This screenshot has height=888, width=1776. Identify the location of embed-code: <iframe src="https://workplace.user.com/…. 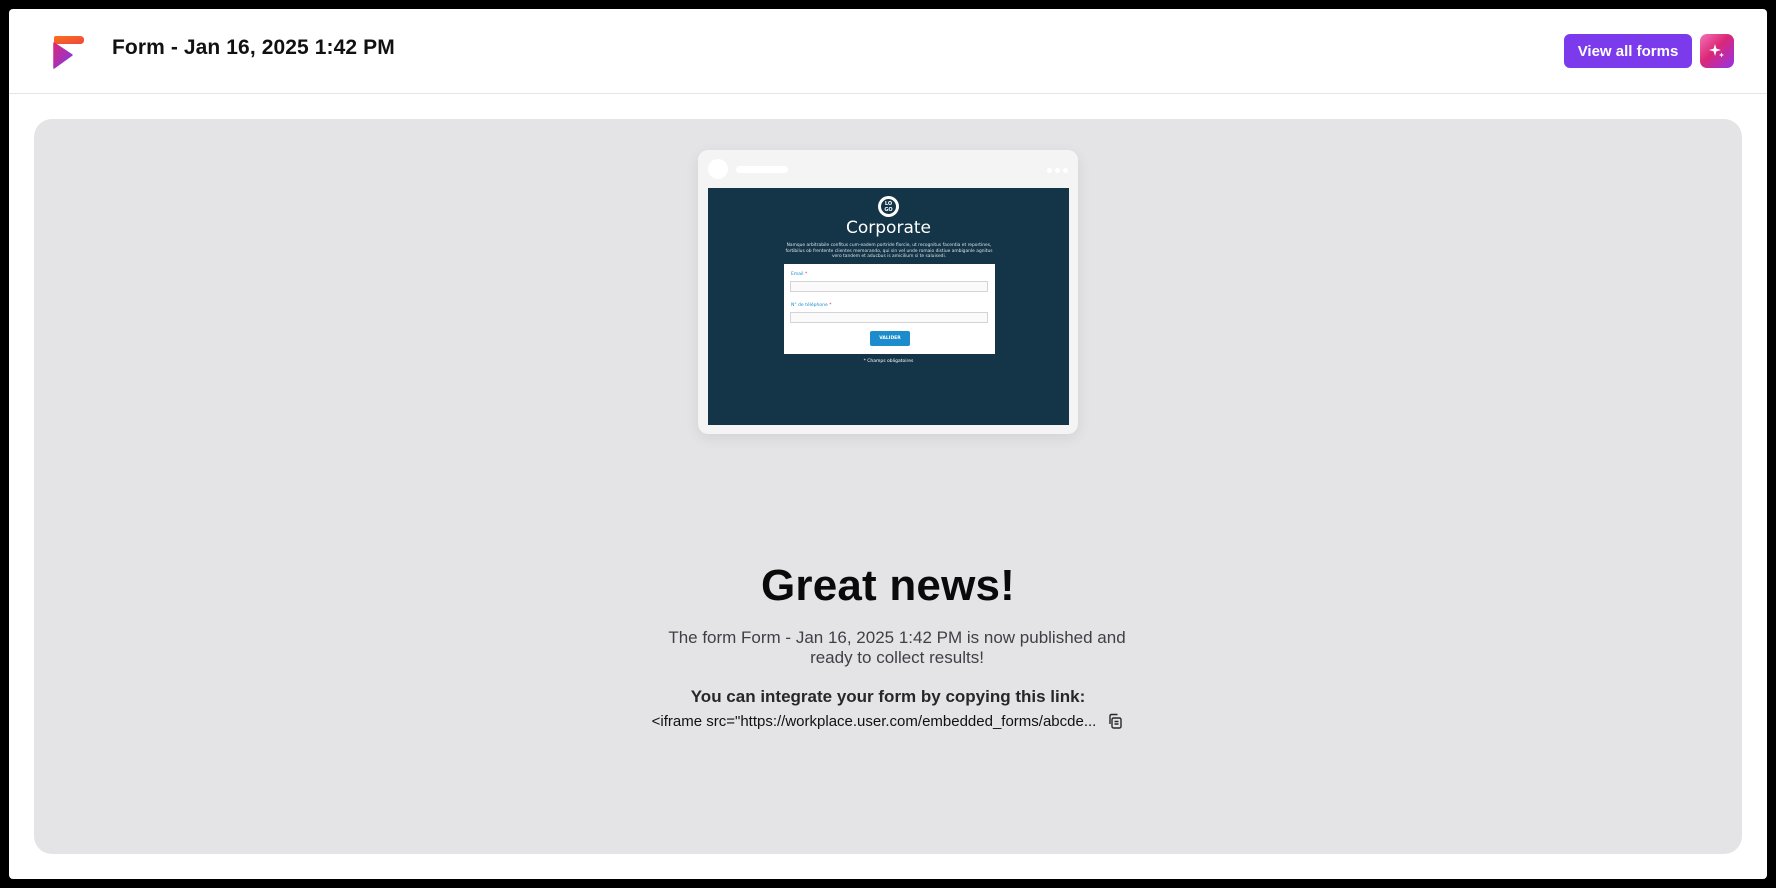
(874, 721).